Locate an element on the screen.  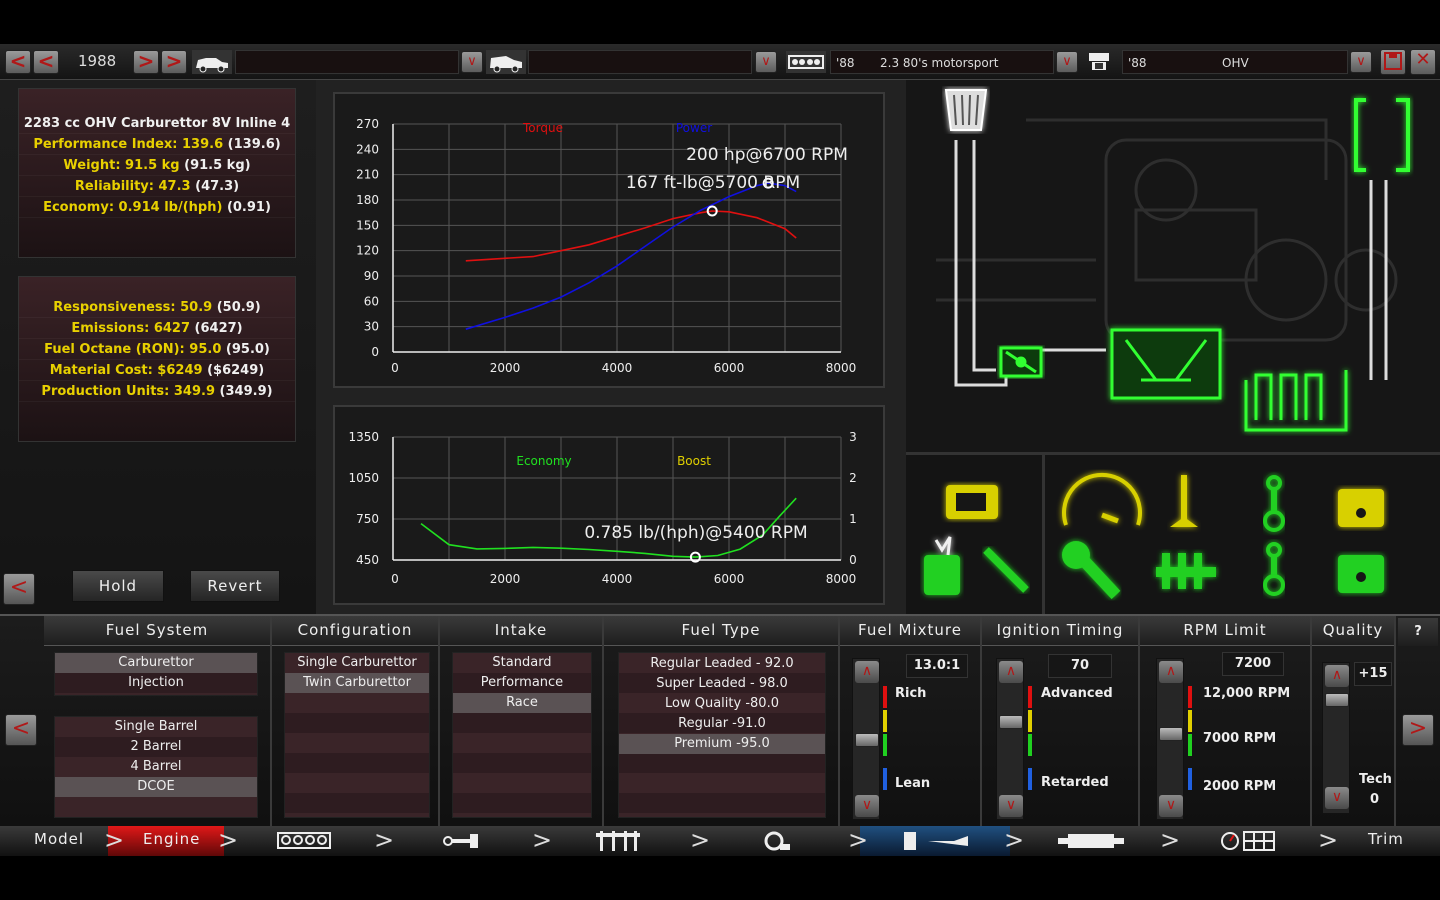
tab-valvetrain-icon is located at coordinates (618, 841).